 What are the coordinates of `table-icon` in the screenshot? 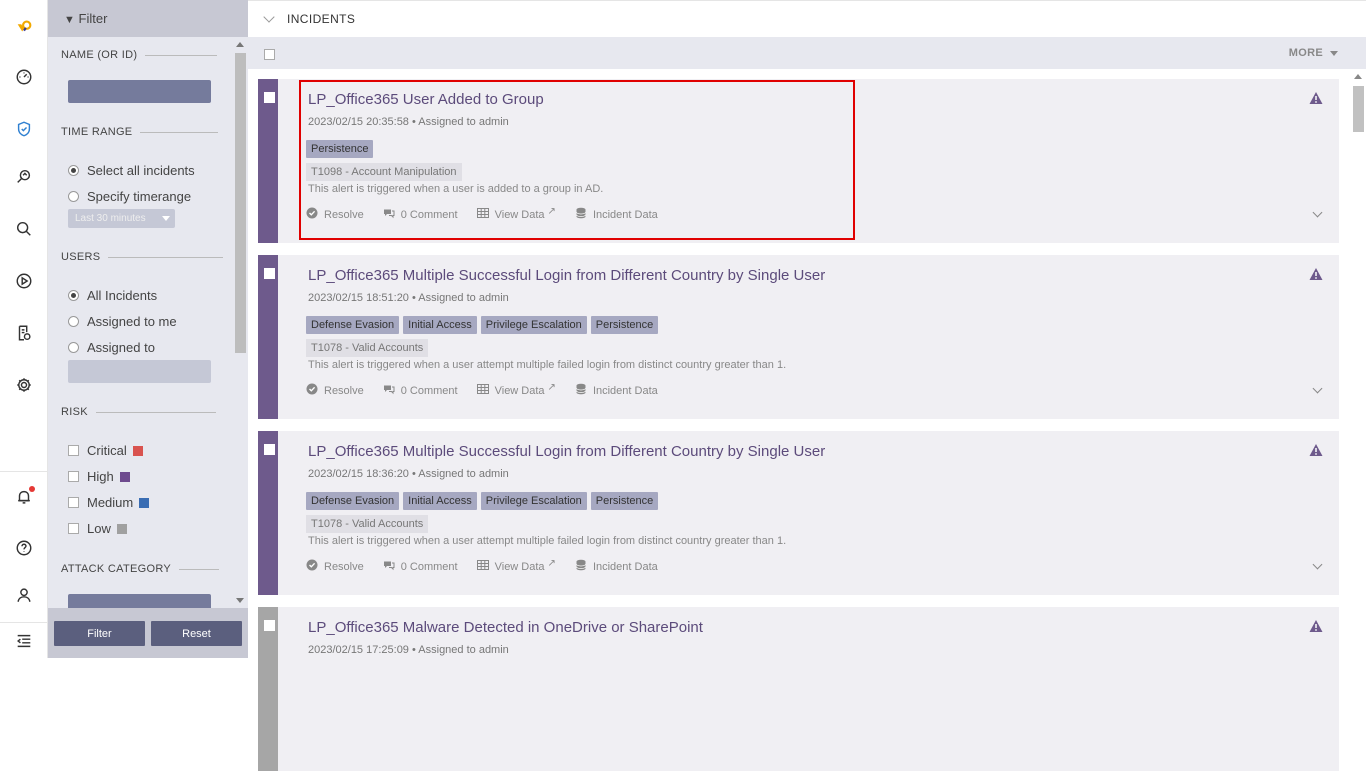 It's located at (485, 566).